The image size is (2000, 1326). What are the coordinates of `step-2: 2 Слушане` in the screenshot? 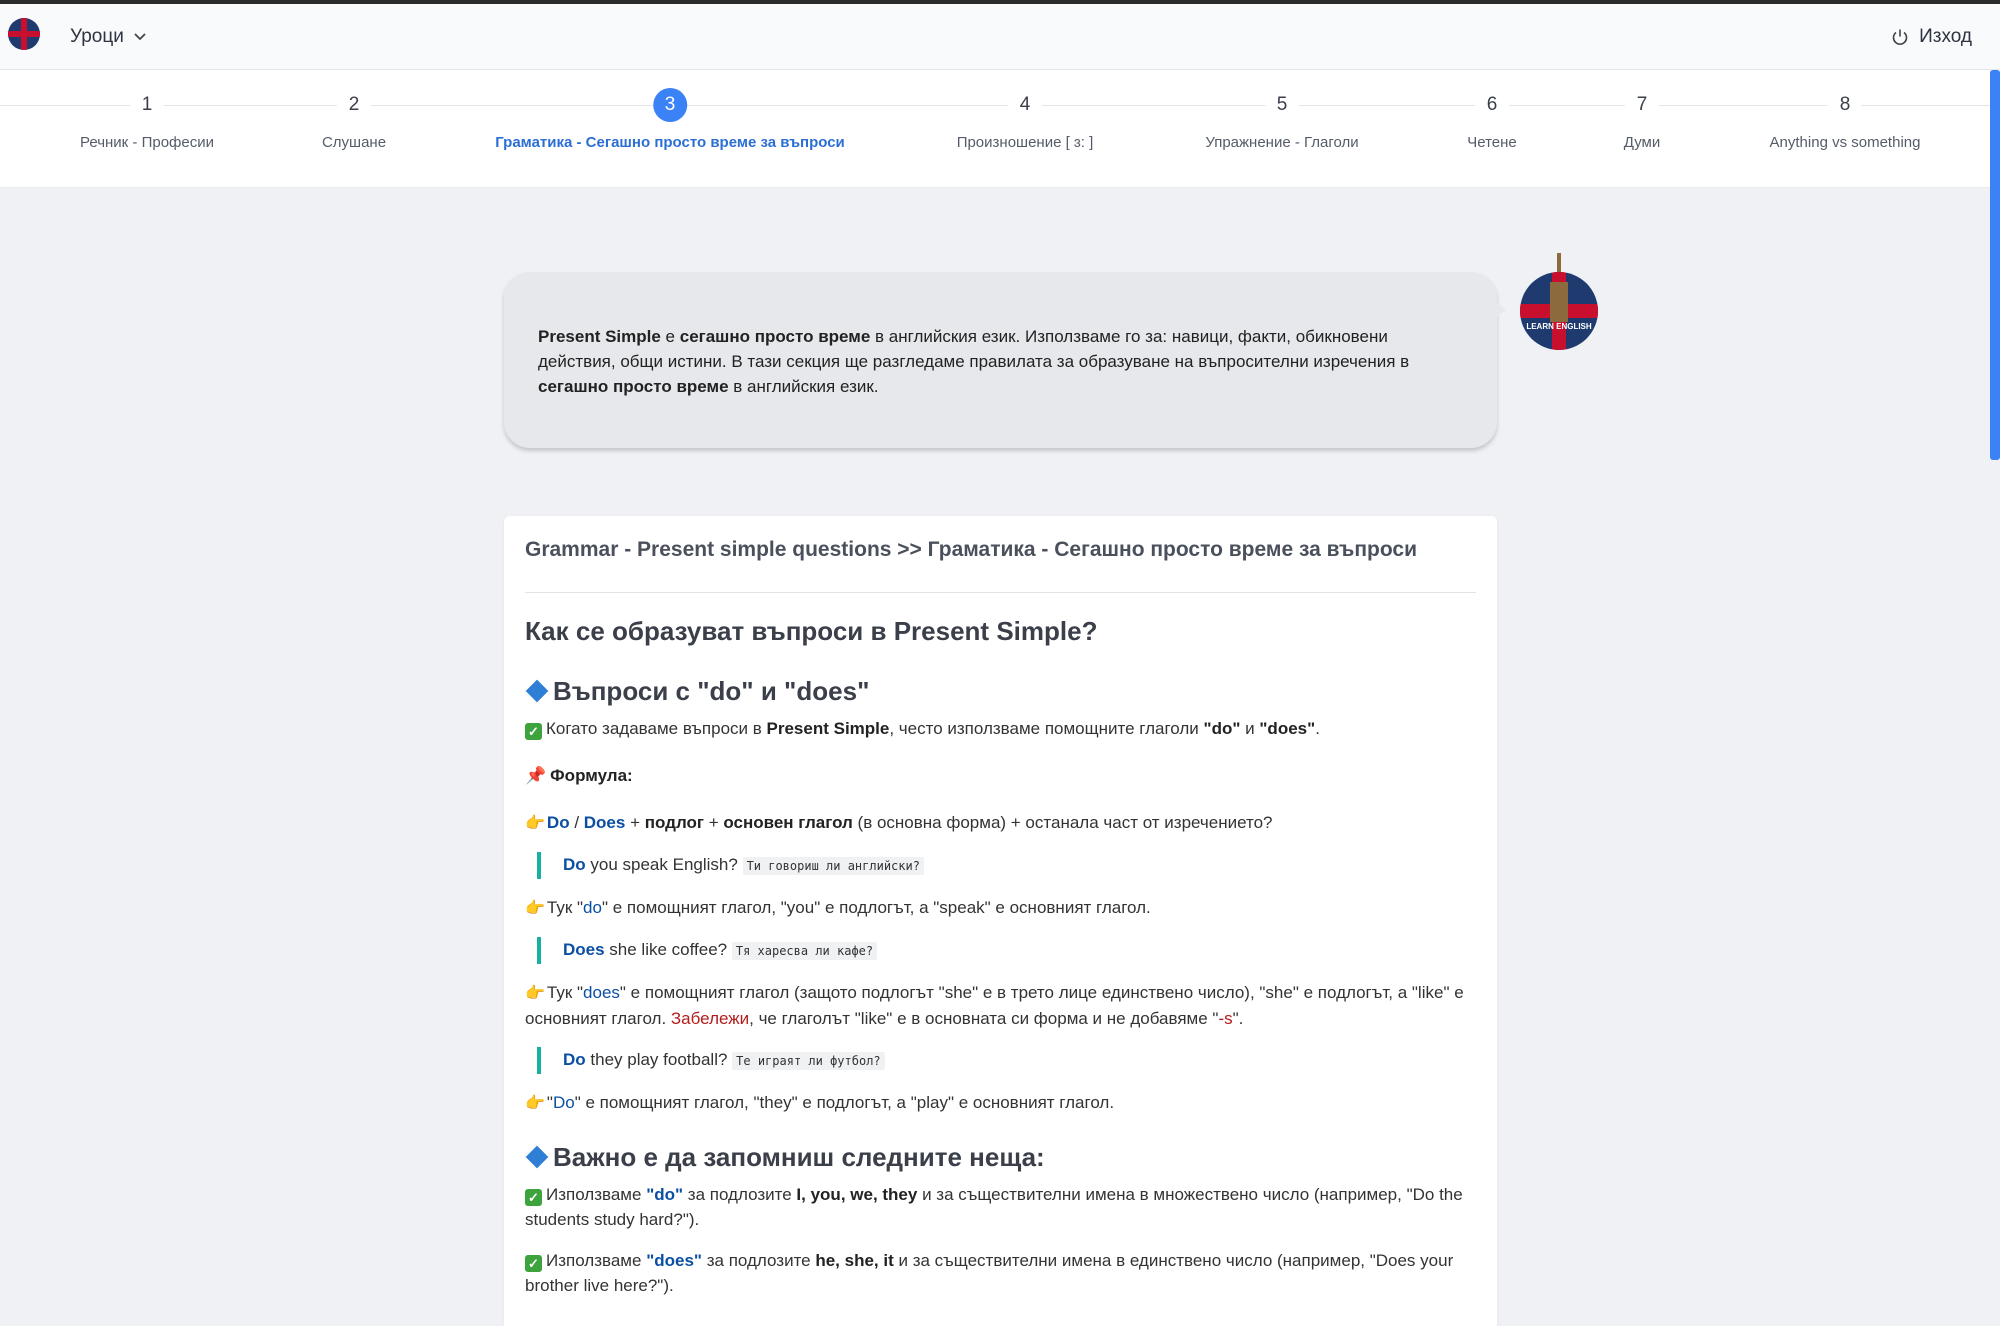 It's located at (354, 119).